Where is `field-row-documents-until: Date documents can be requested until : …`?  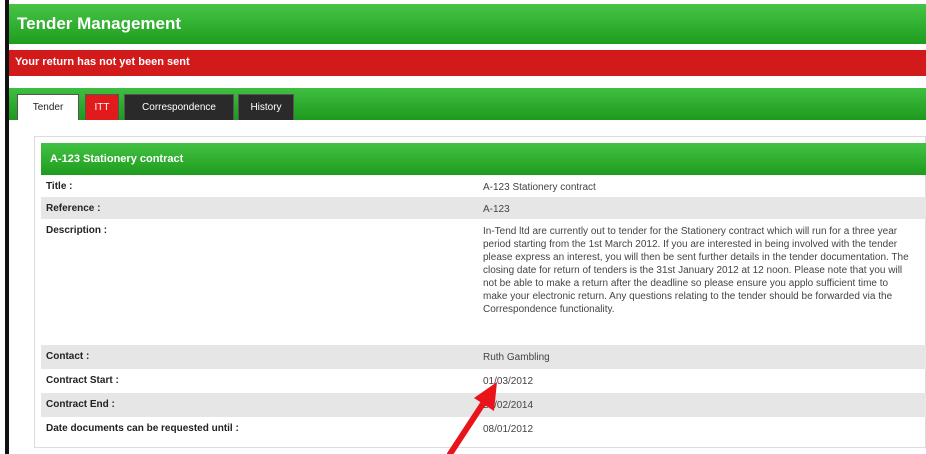
field-row-documents-until: Date documents can be requested until : … is located at coordinates (483, 430).